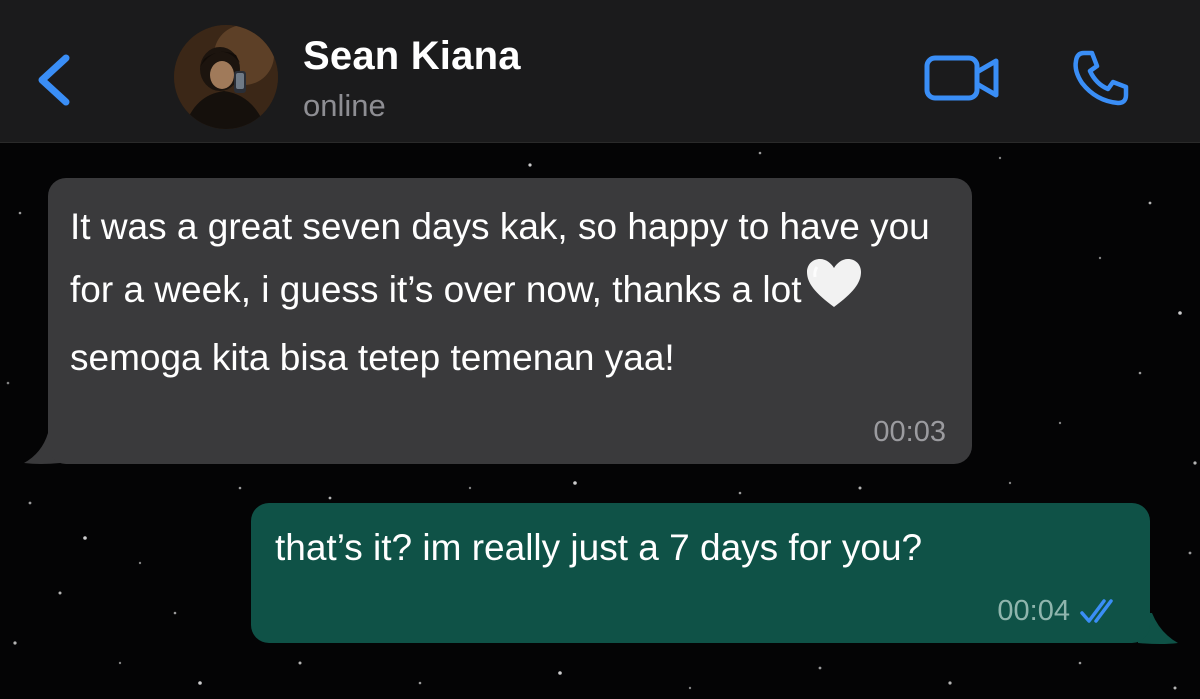  I want to click on contact-avatar, so click(226, 77).